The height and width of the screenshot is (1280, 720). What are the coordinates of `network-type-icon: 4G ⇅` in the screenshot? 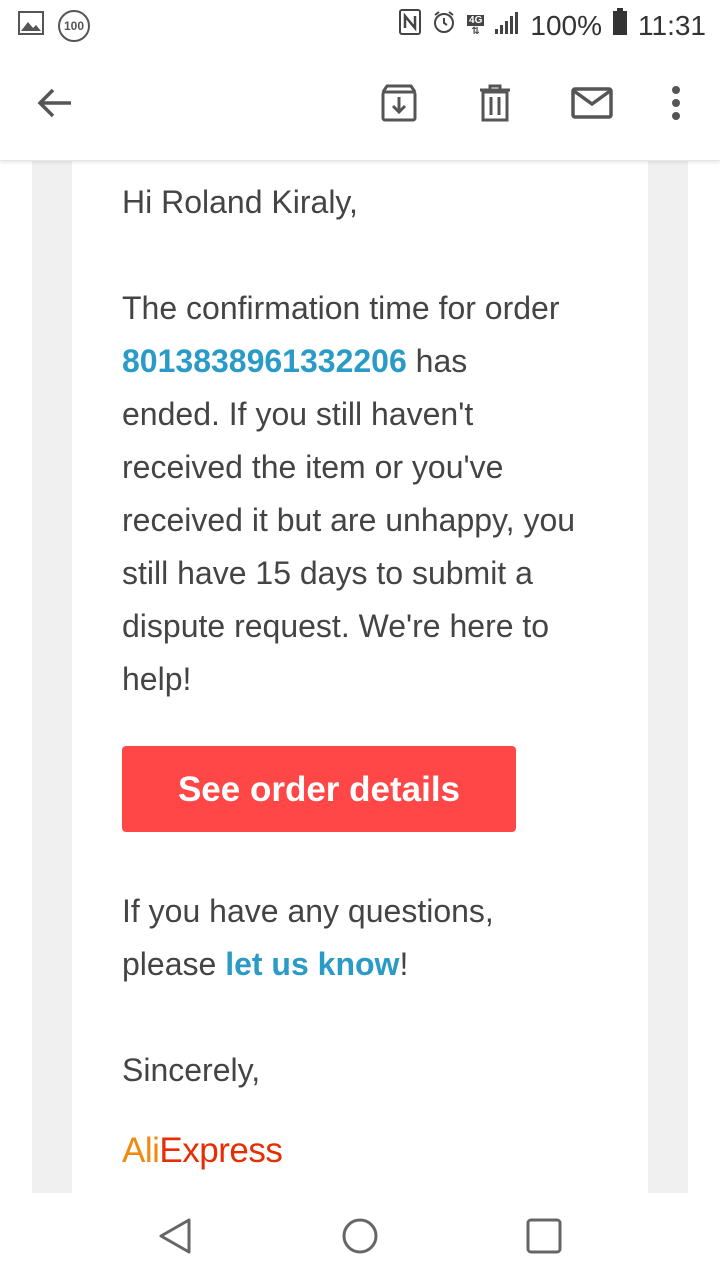 It's located at (476, 25).